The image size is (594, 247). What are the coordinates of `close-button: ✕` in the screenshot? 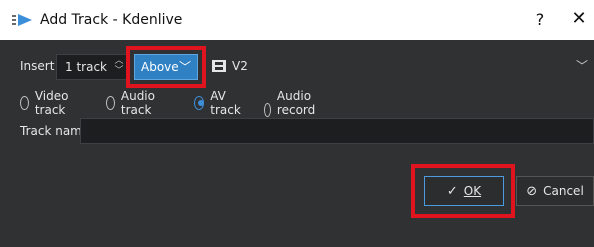 It's located at (579, 18).